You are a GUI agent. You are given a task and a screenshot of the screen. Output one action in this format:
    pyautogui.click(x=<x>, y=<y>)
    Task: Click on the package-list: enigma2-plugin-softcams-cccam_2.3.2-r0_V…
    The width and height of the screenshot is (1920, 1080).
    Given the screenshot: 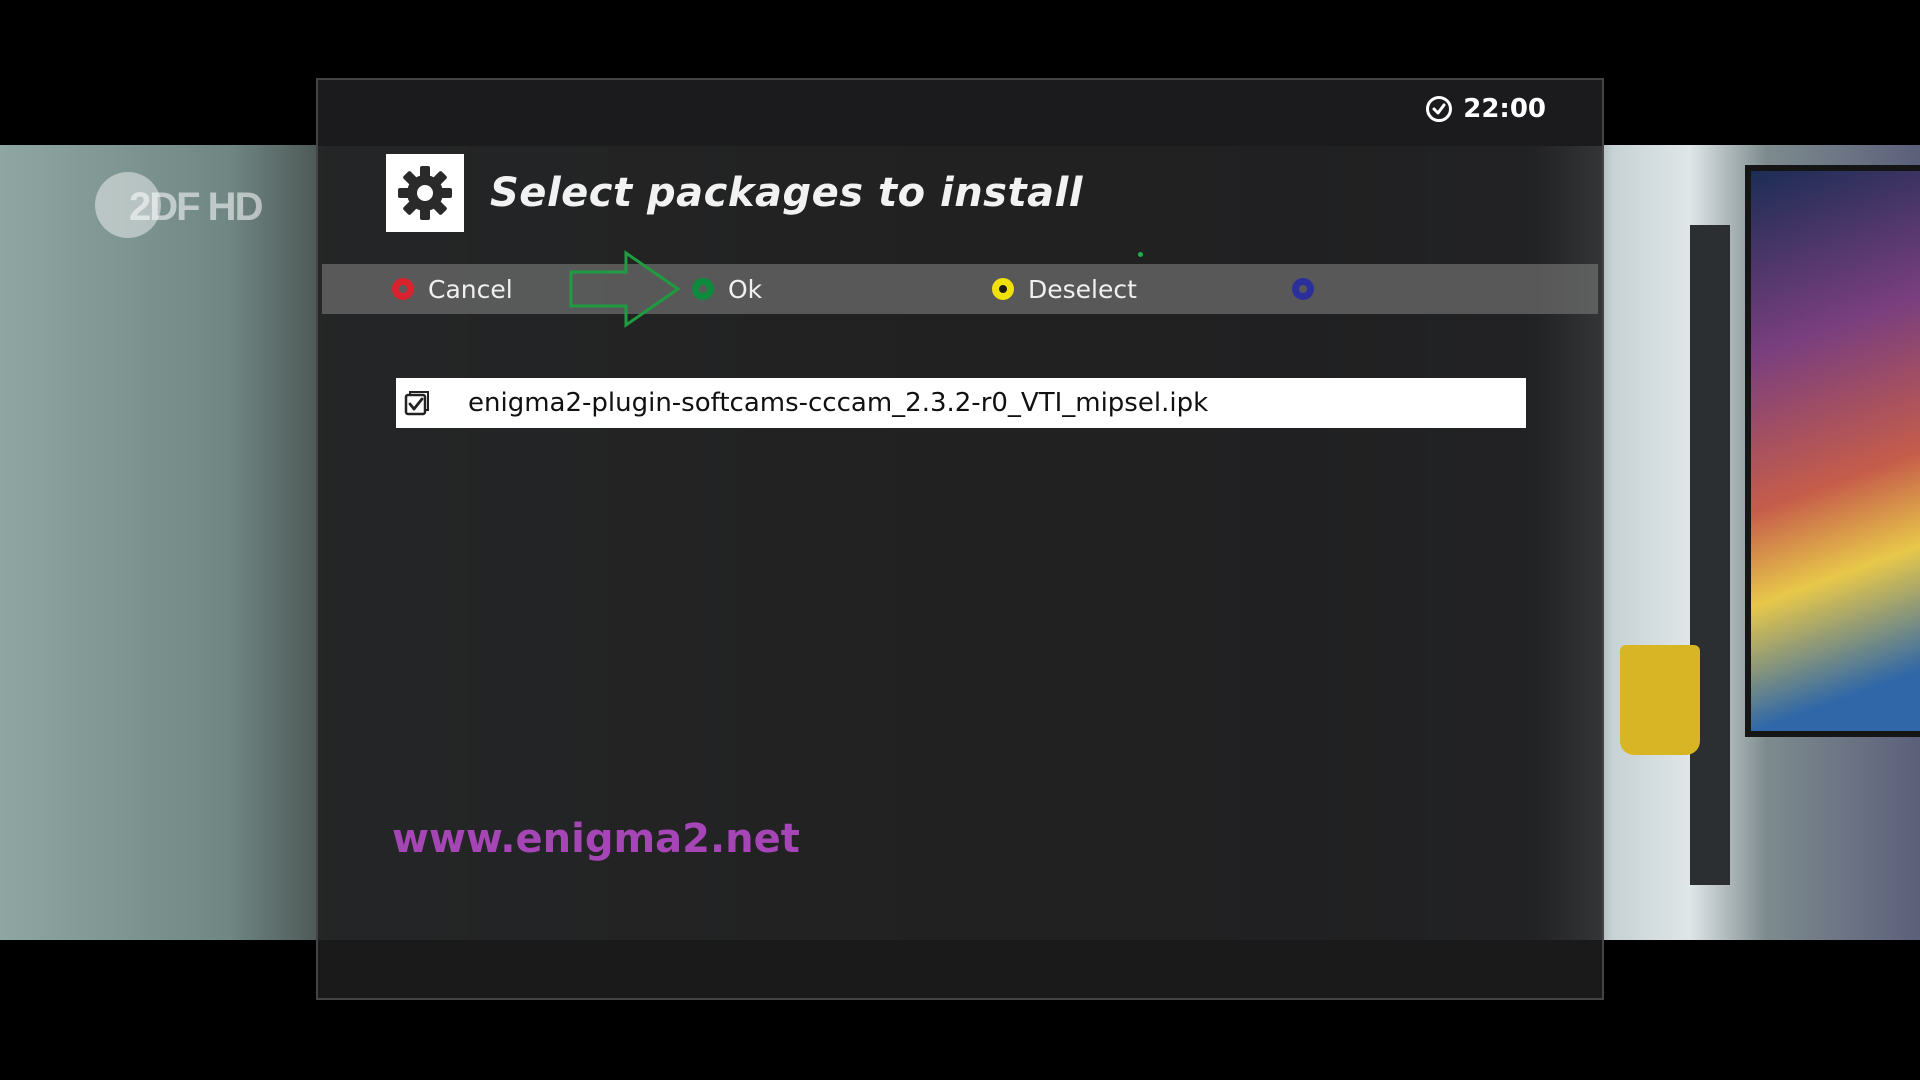 What is the action you would take?
    pyautogui.click(x=961, y=403)
    